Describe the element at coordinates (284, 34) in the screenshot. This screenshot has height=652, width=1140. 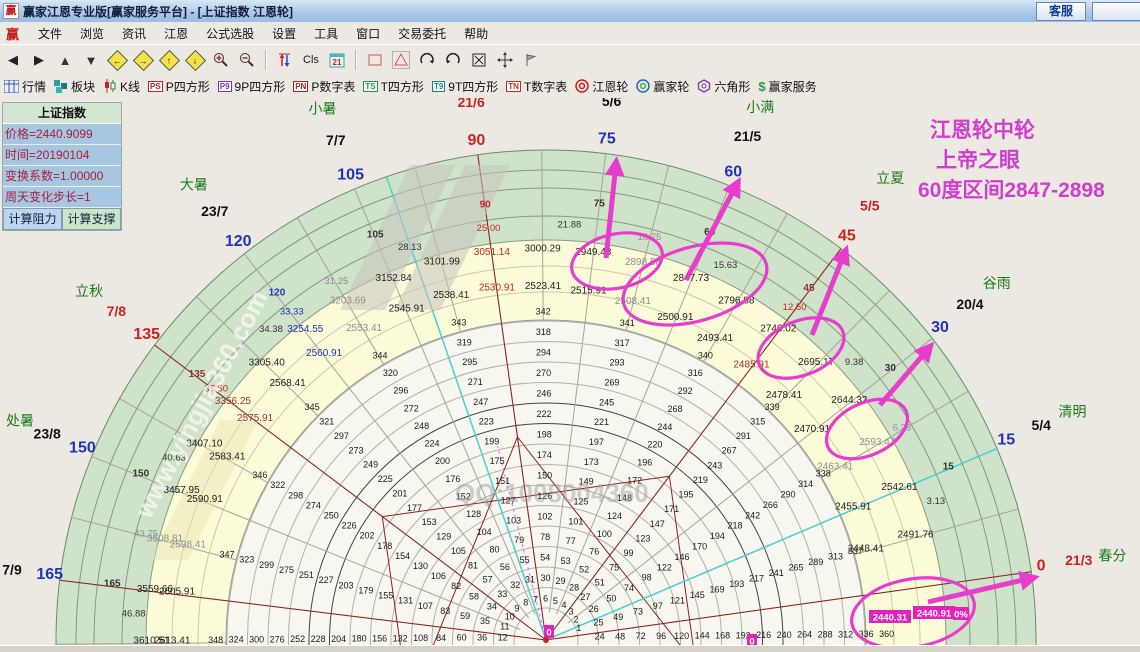
I see `menu-item-5: 设置` at that location.